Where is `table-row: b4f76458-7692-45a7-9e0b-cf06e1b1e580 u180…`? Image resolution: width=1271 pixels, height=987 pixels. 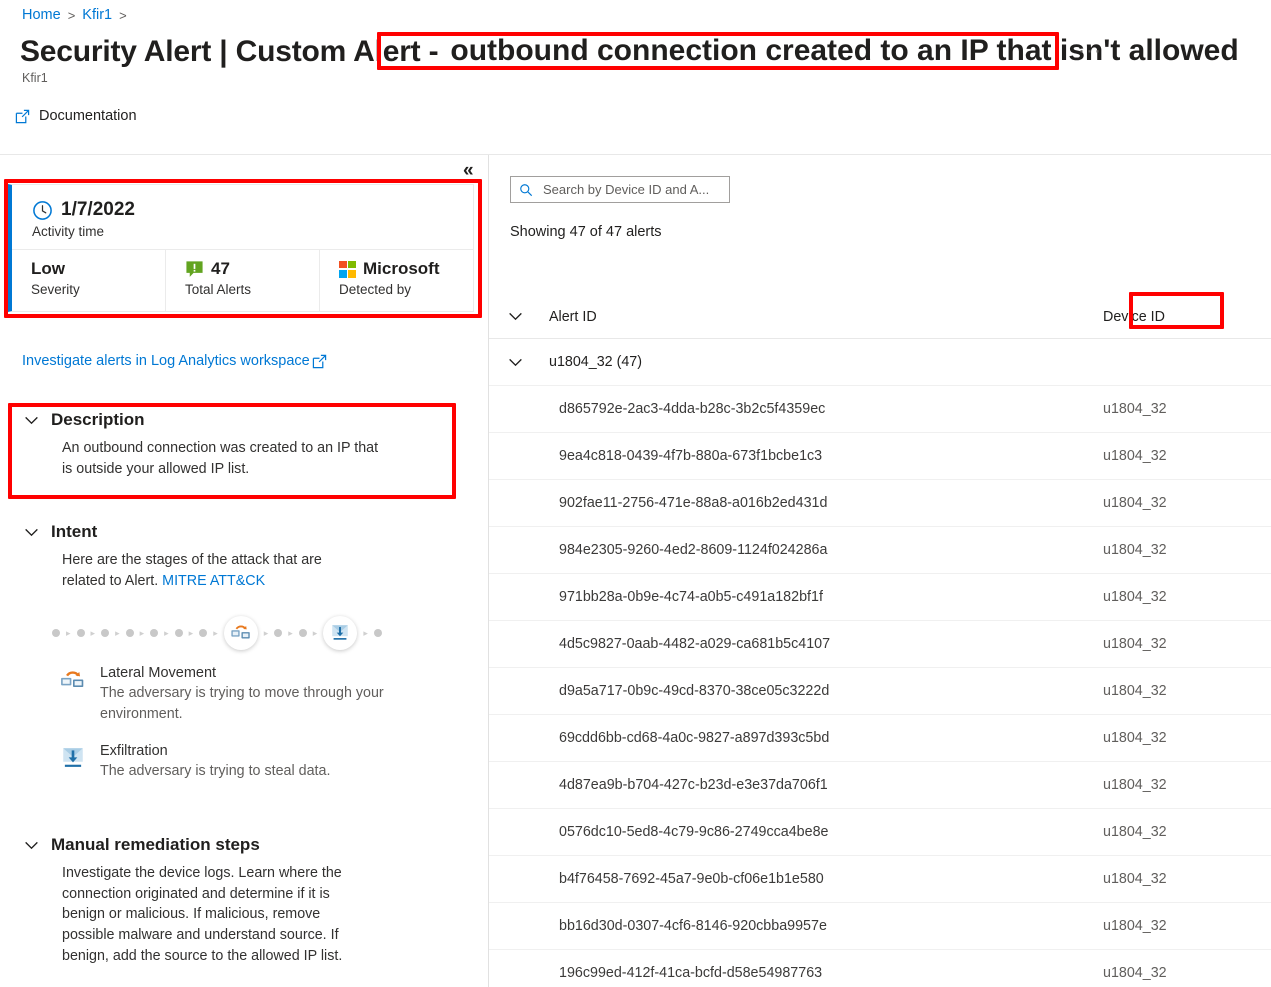 table-row: b4f76458-7692-45a7-9e0b-cf06e1b1e580 u180… is located at coordinates (880, 879).